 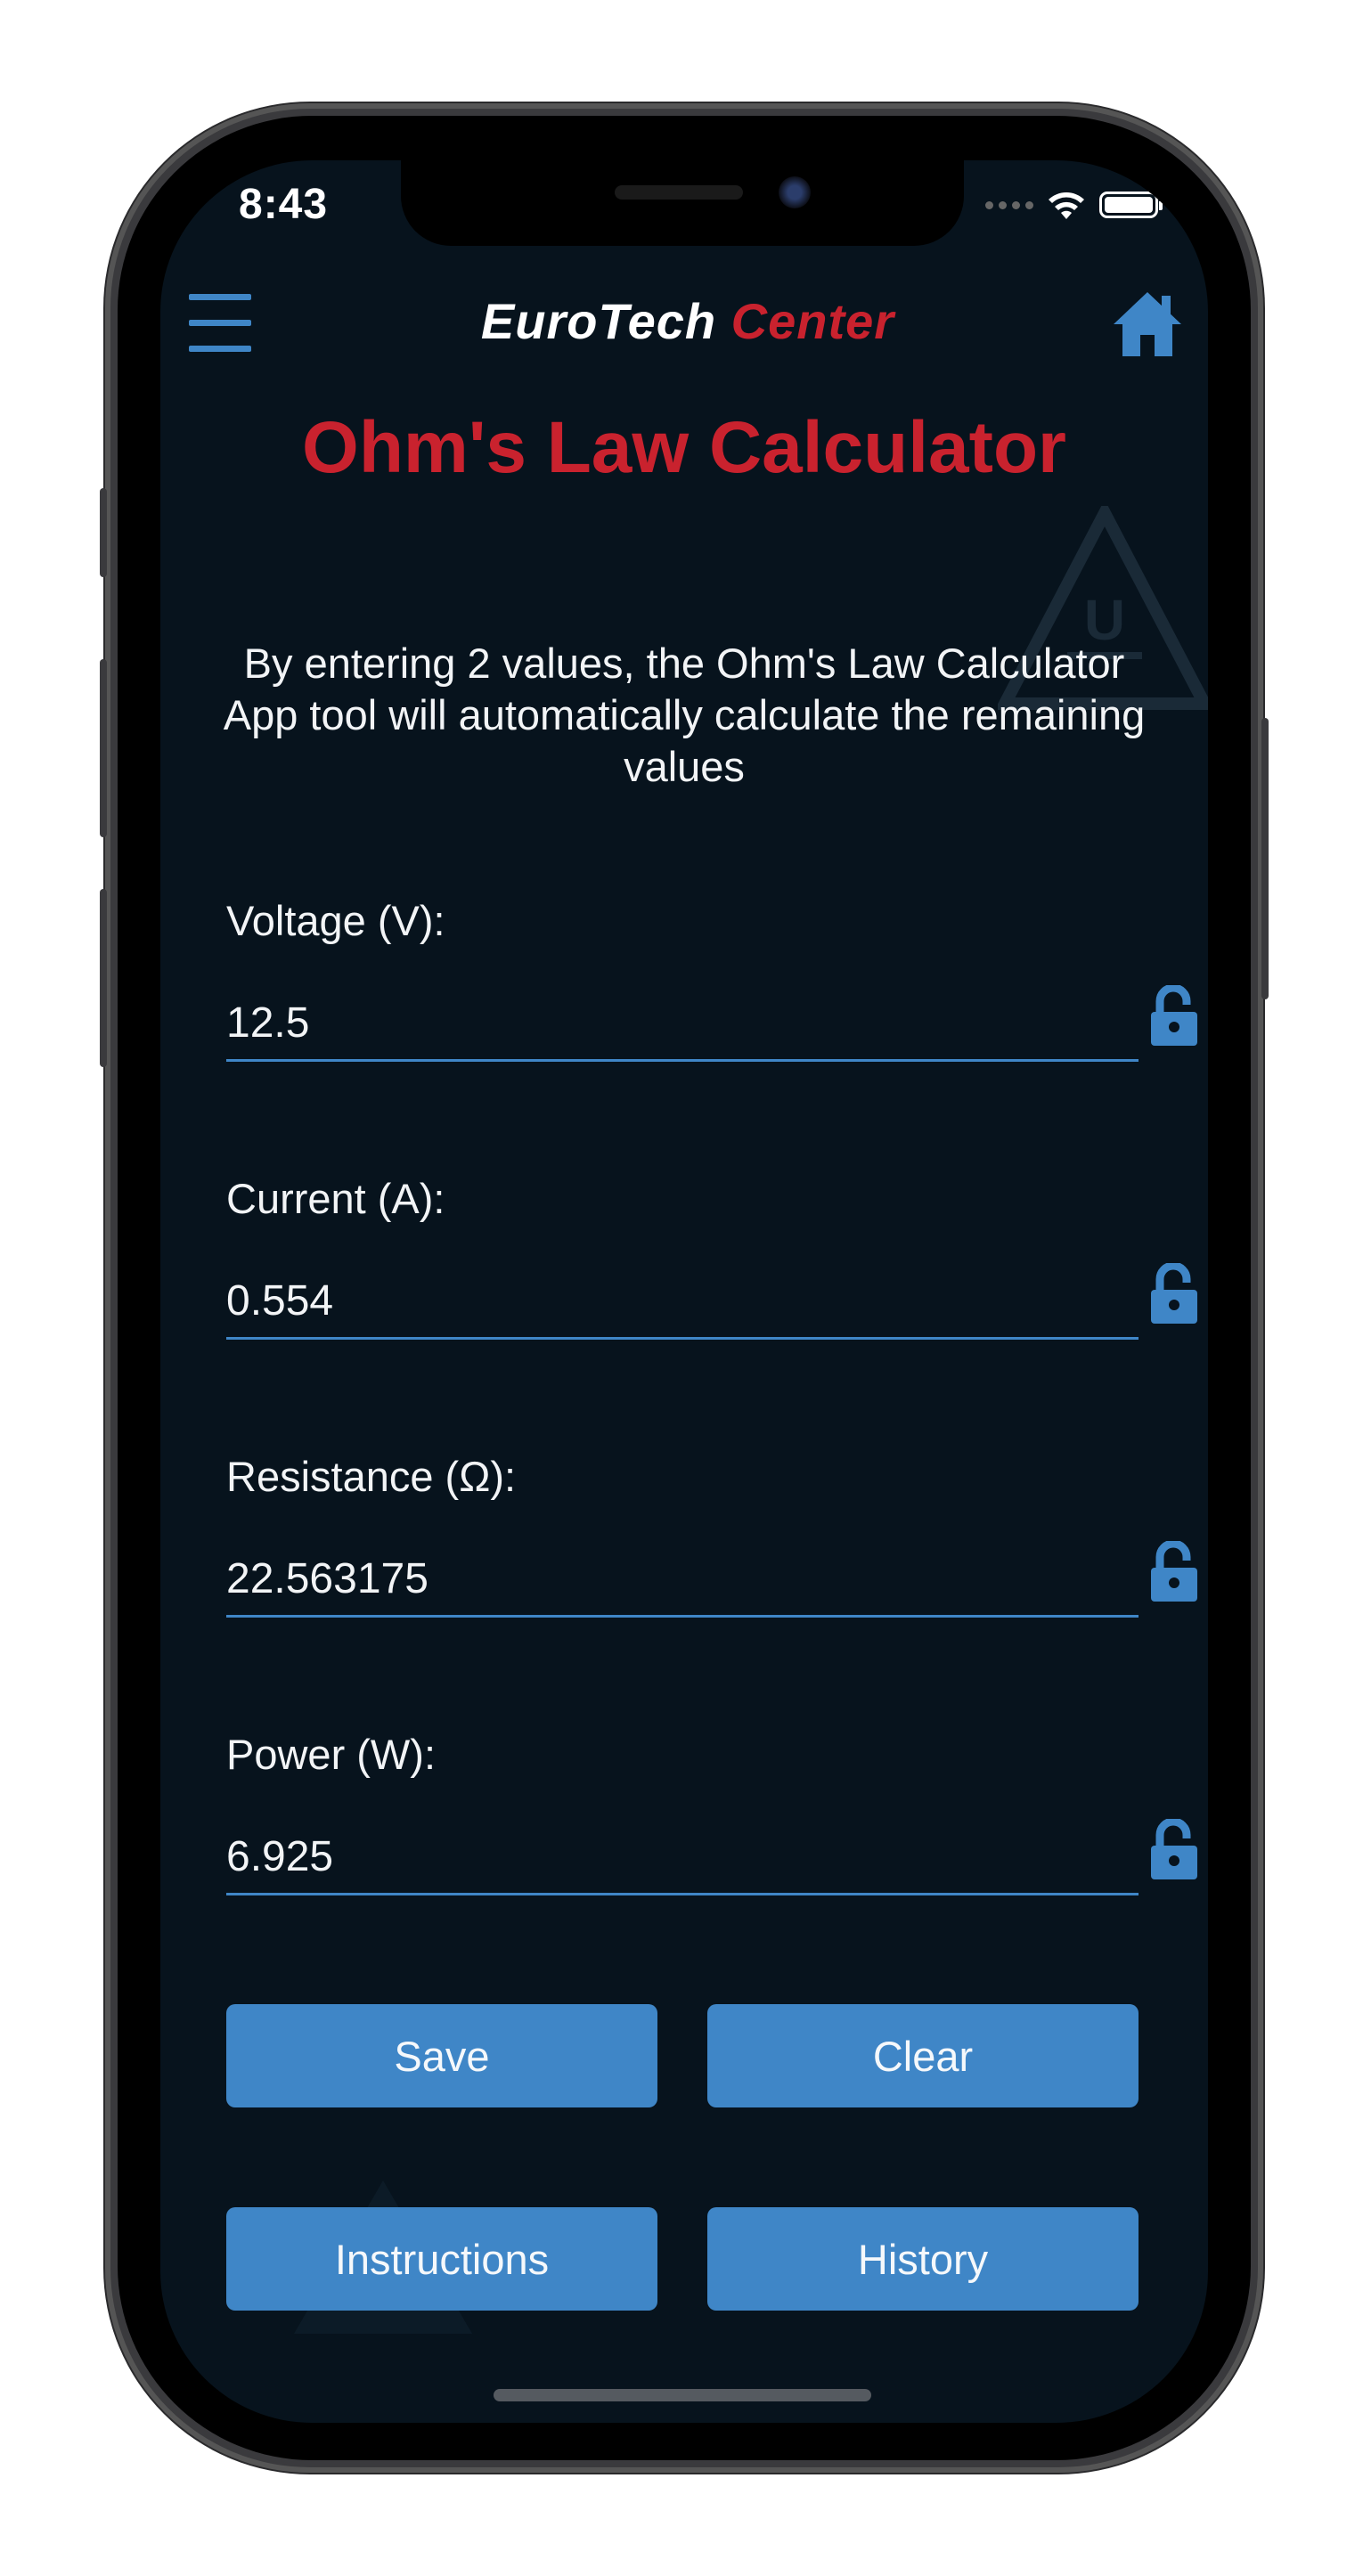 I want to click on hamburger-menu-icon, so click(x=220, y=323).